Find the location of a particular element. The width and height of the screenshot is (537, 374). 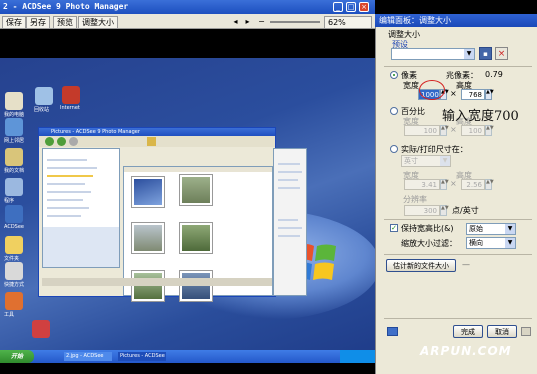

inner-thumbnail-grid is located at coordinates (198, 233).